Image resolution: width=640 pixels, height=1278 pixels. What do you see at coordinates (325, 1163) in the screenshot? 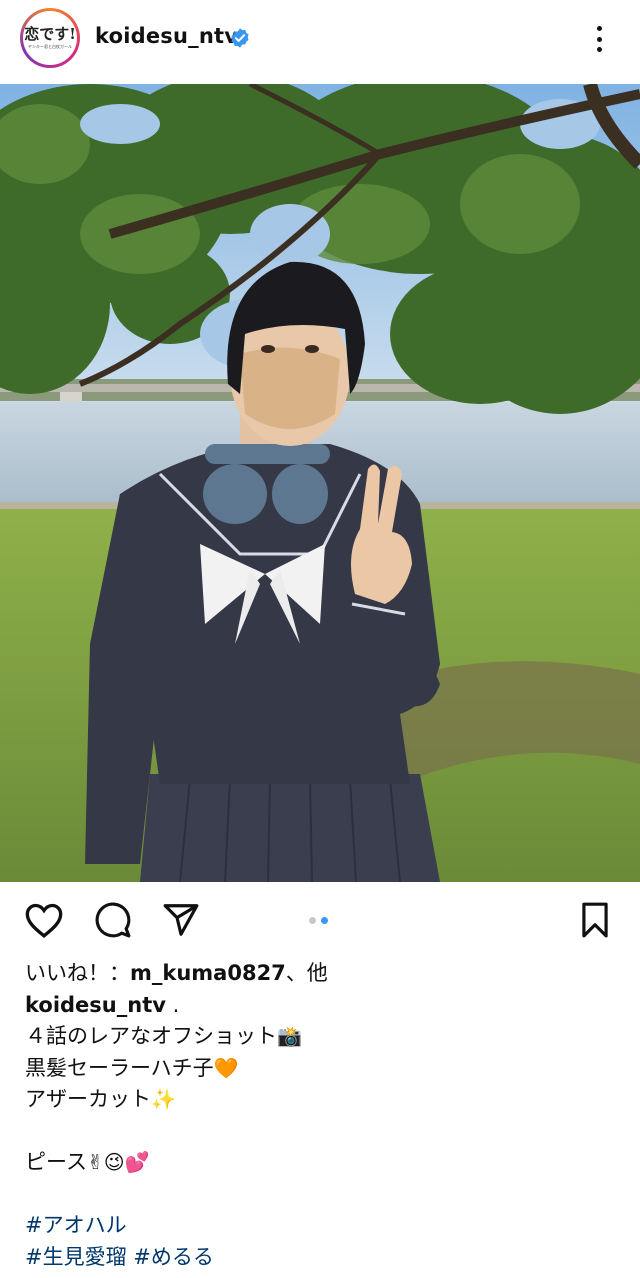
I see `caption-line-4: ピース✌😉💕` at bounding box center [325, 1163].